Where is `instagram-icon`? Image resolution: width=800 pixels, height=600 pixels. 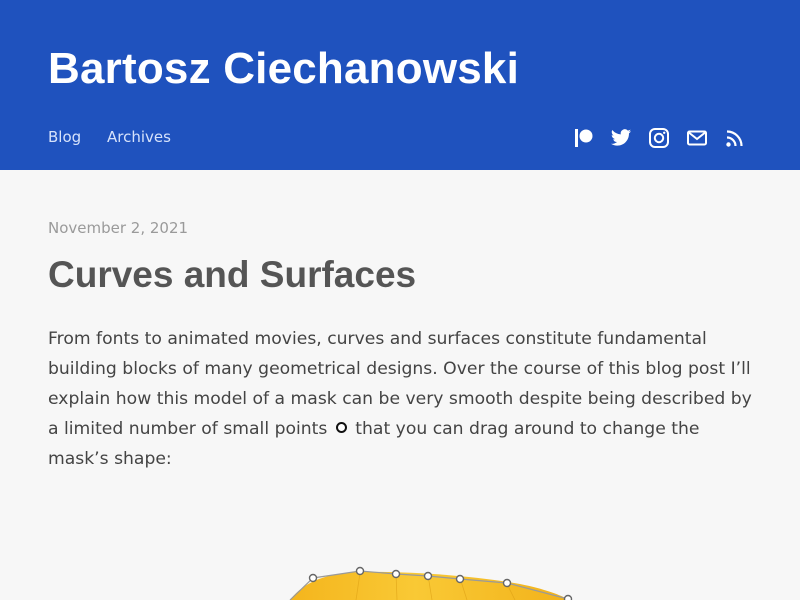
instagram-icon is located at coordinates (659, 138).